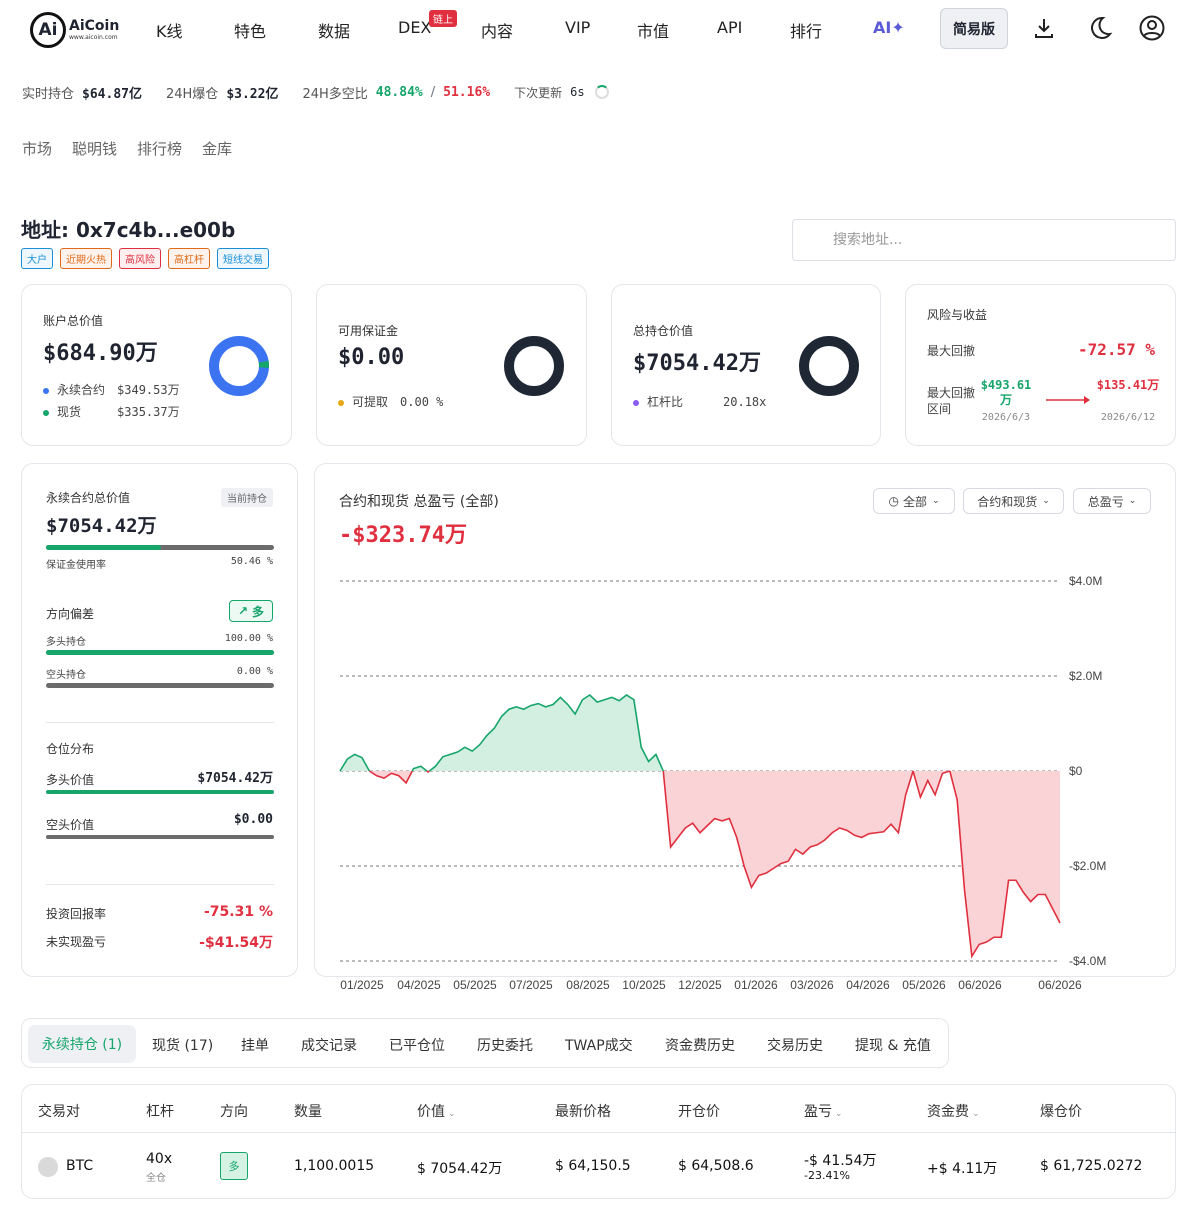 This screenshot has width=1197, height=1223. I want to click on dark-mode-icon, so click(1100, 28).